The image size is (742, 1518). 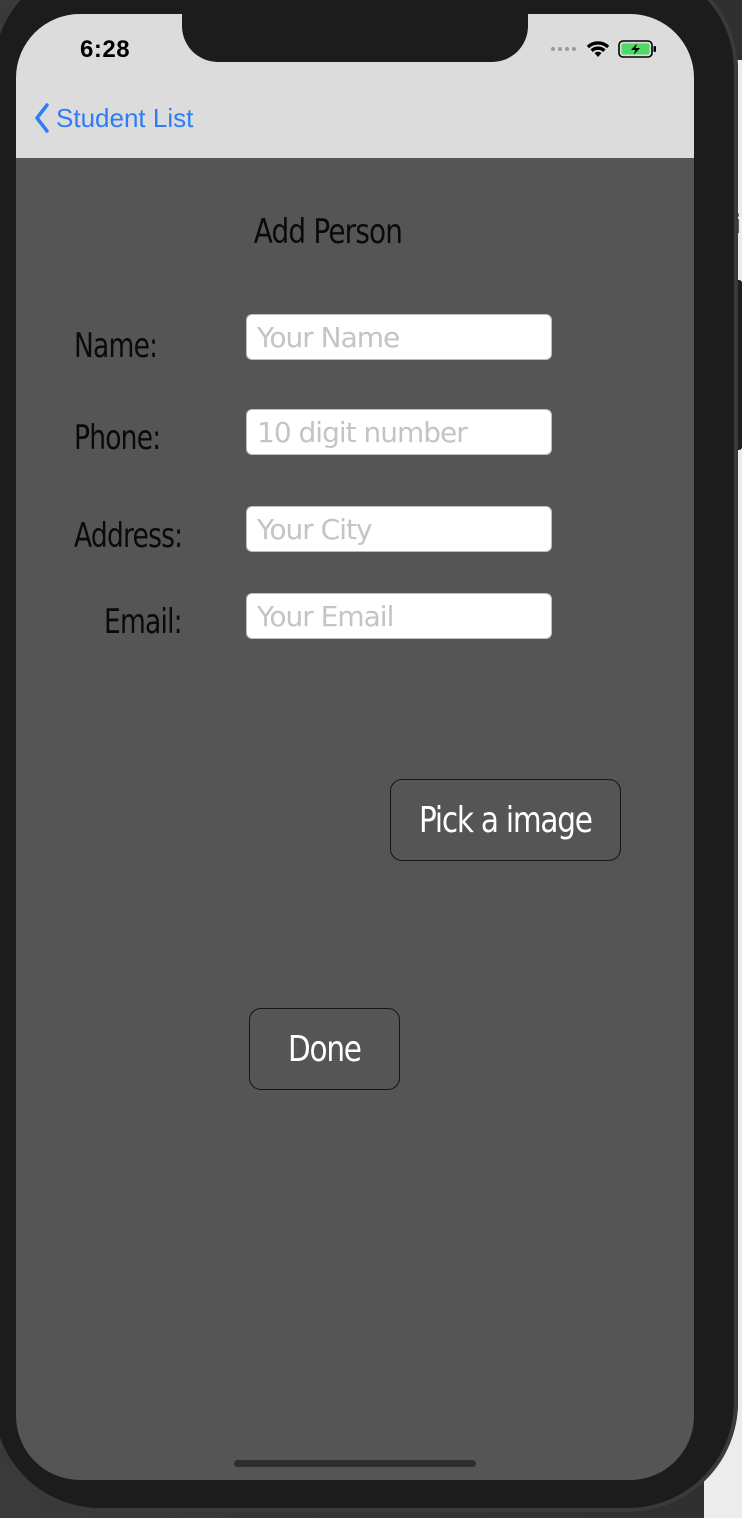 I want to click on device-notch, so click(x=355, y=38).